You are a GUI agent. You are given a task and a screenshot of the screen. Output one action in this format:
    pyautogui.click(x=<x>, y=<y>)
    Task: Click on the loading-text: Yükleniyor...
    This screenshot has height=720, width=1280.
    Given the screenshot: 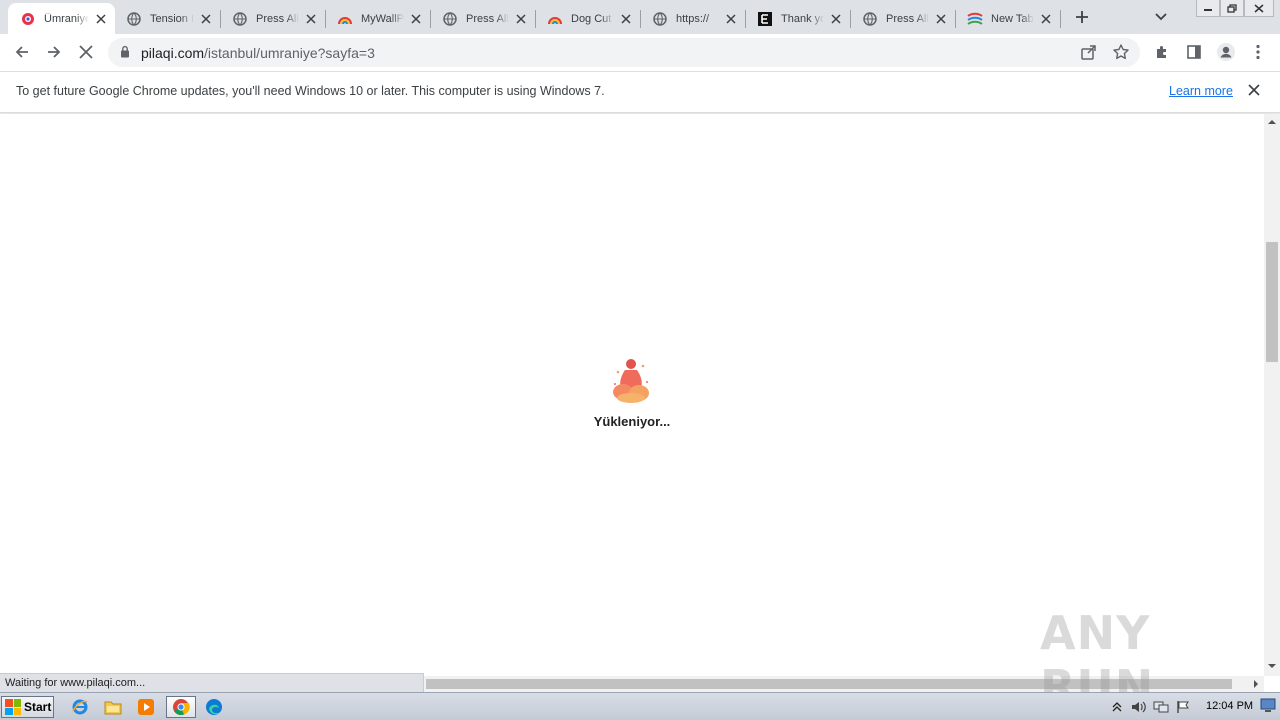 What is the action you would take?
    pyautogui.click(x=632, y=421)
    